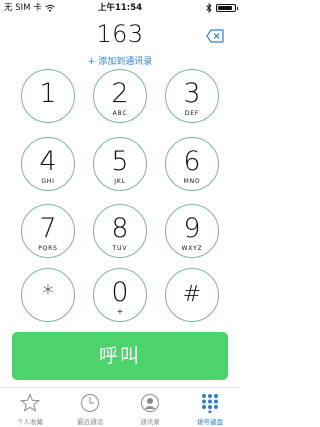 This screenshot has width=320, height=427. What do you see at coordinates (192, 181) in the screenshot?
I see `key-letters: MNO` at bounding box center [192, 181].